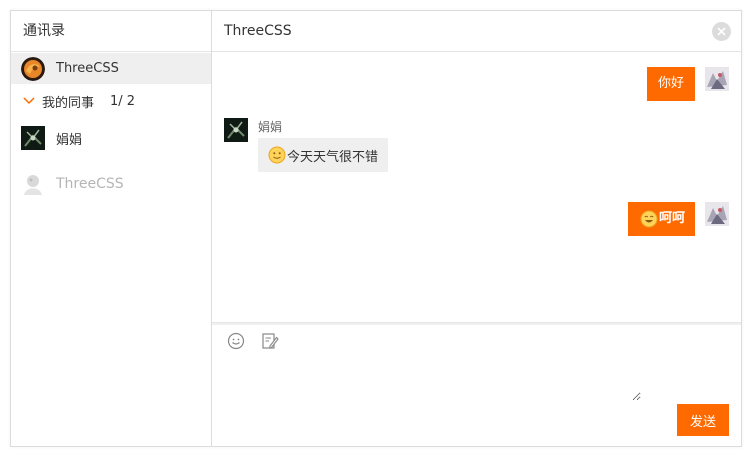 Image resolution: width=752 pixels, height=468 pixels. Describe the element at coordinates (277, 155) in the screenshot. I see `smile-emoji-icon` at that location.